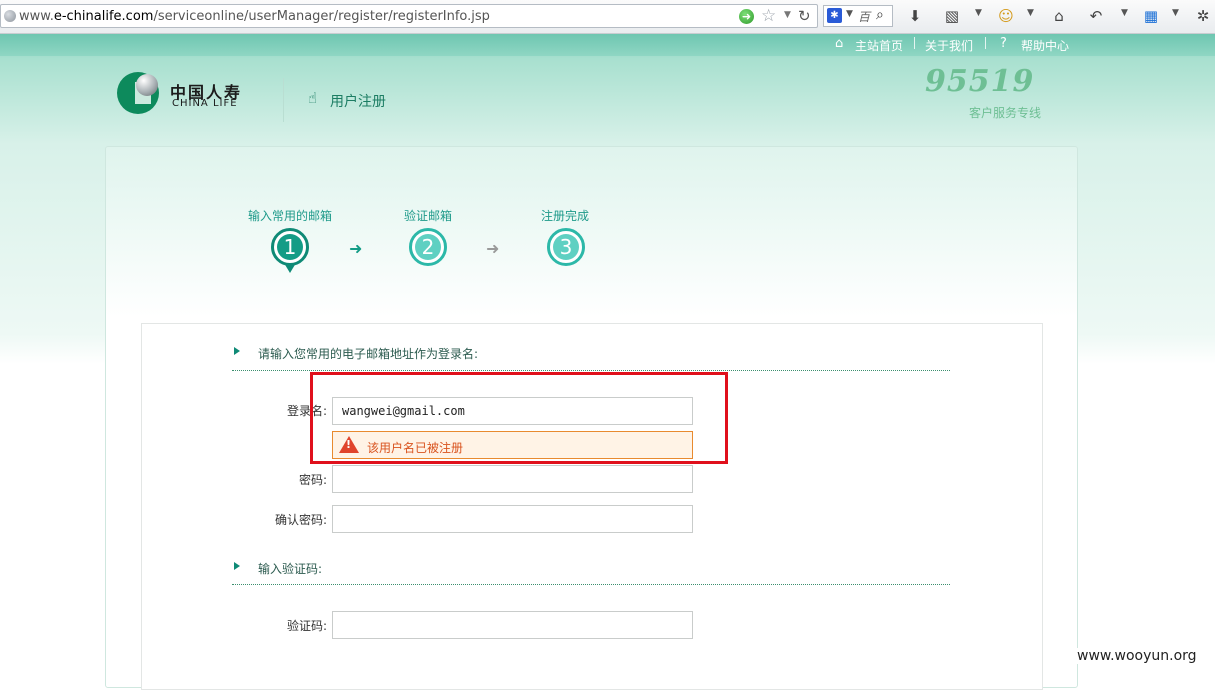 The height and width of the screenshot is (690, 1215). What do you see at coordinates (834, 15) in the screenshot?
I see `baidu-paw-icon: ✱` at bounding box center [834, 15].